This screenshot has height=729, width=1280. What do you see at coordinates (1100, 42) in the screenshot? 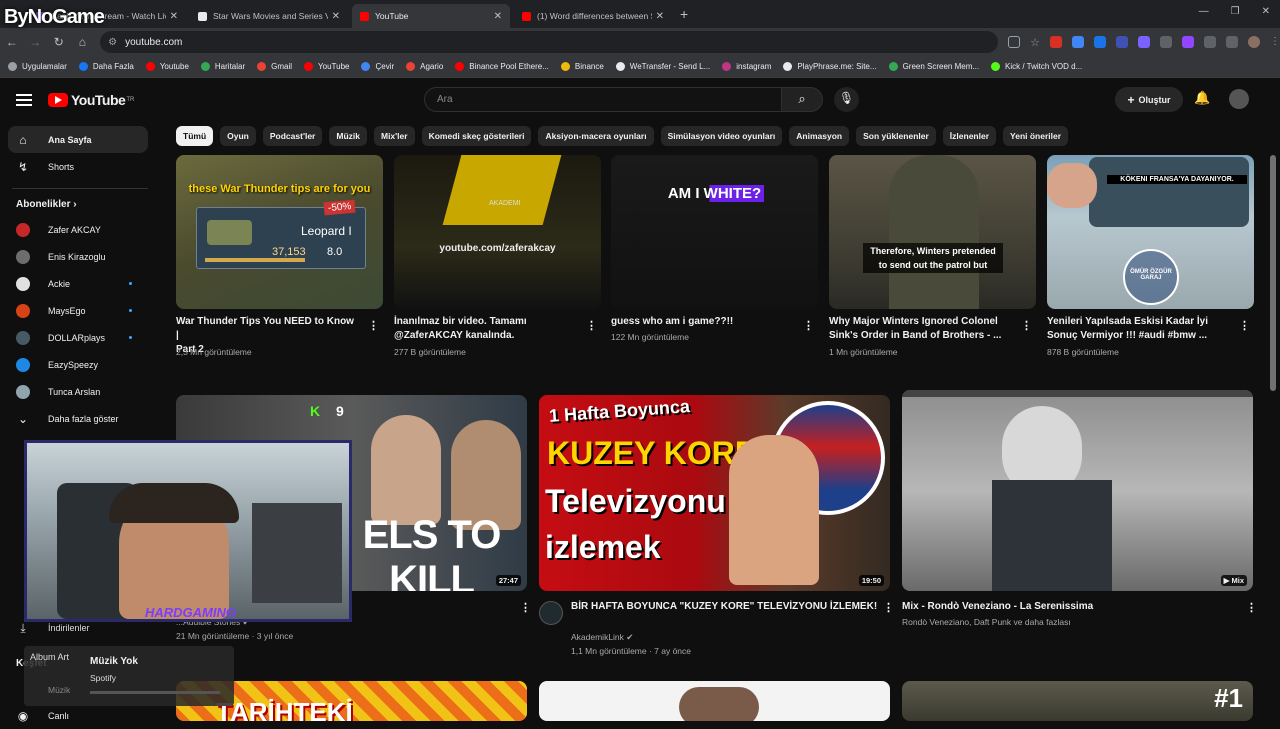
I see `ext-blue-icon` at bounding box center [1100, 42].